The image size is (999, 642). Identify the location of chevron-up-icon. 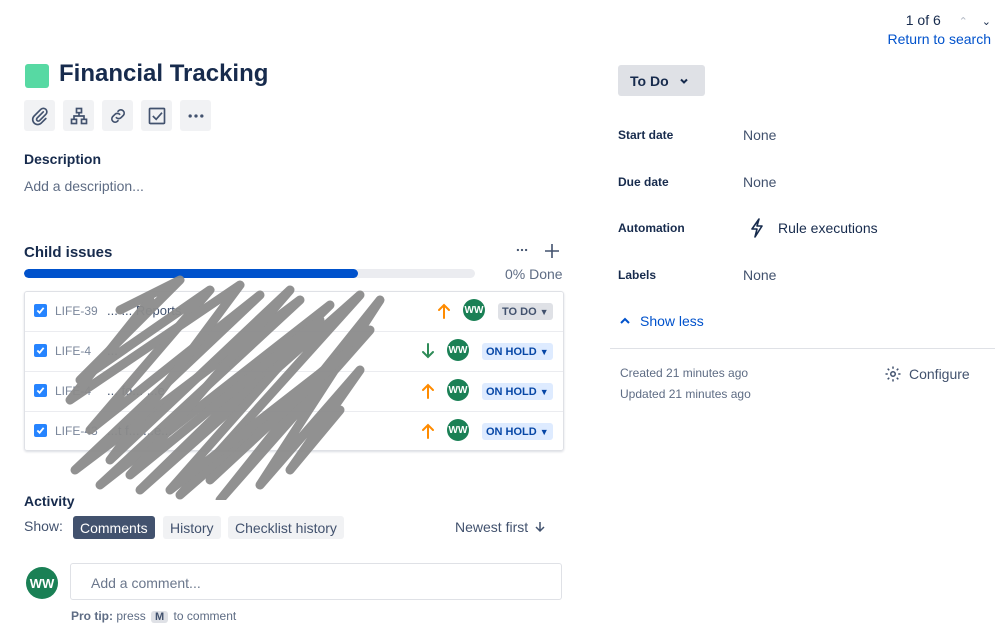
(625, 320).